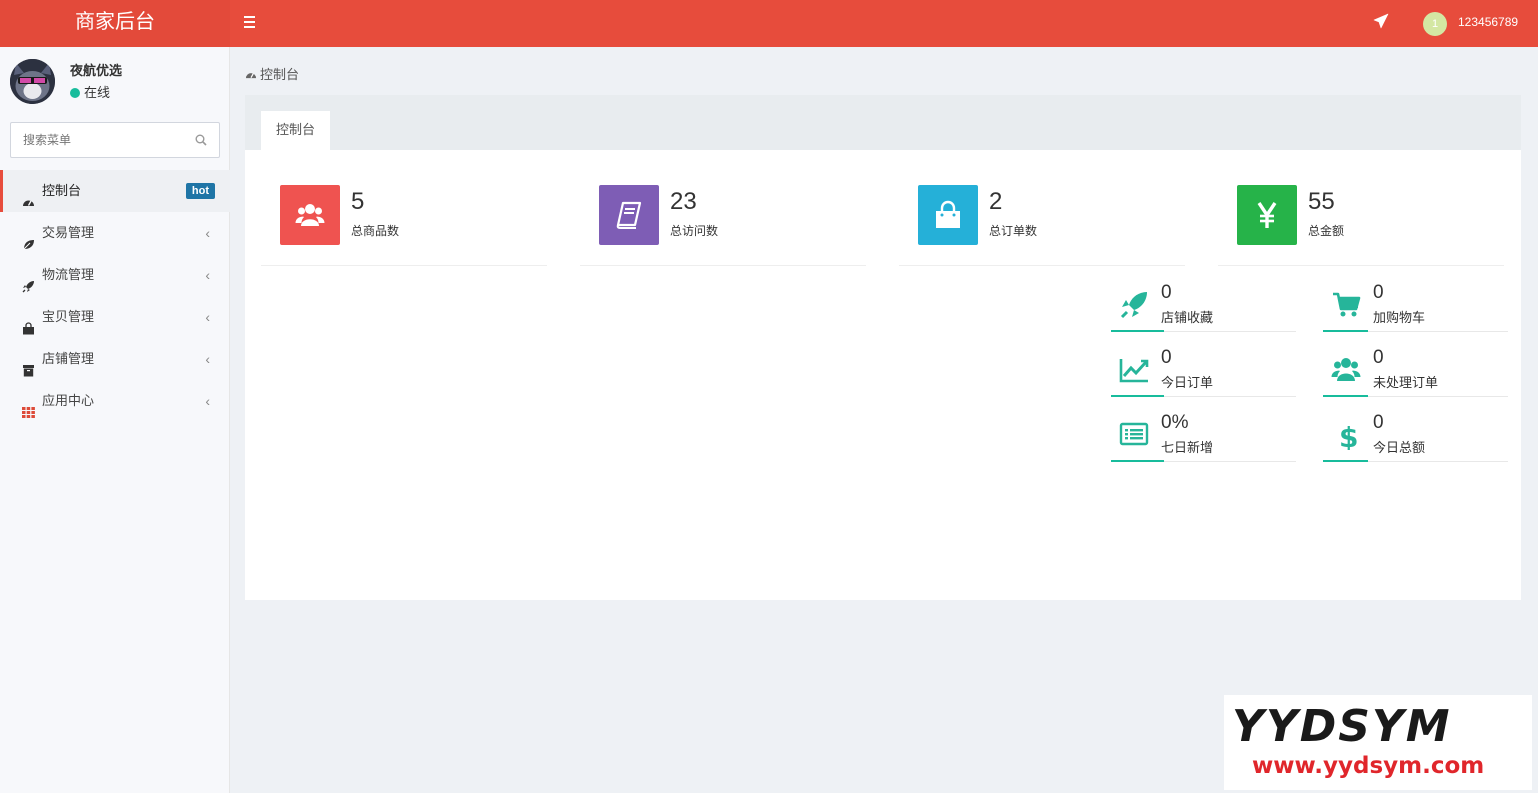 The image size is (1538, 793). What do you see at coordinates (1013, 231) in the screenshot?
I see `stat-label: 总订单数` at bounding box center [1013, 231].